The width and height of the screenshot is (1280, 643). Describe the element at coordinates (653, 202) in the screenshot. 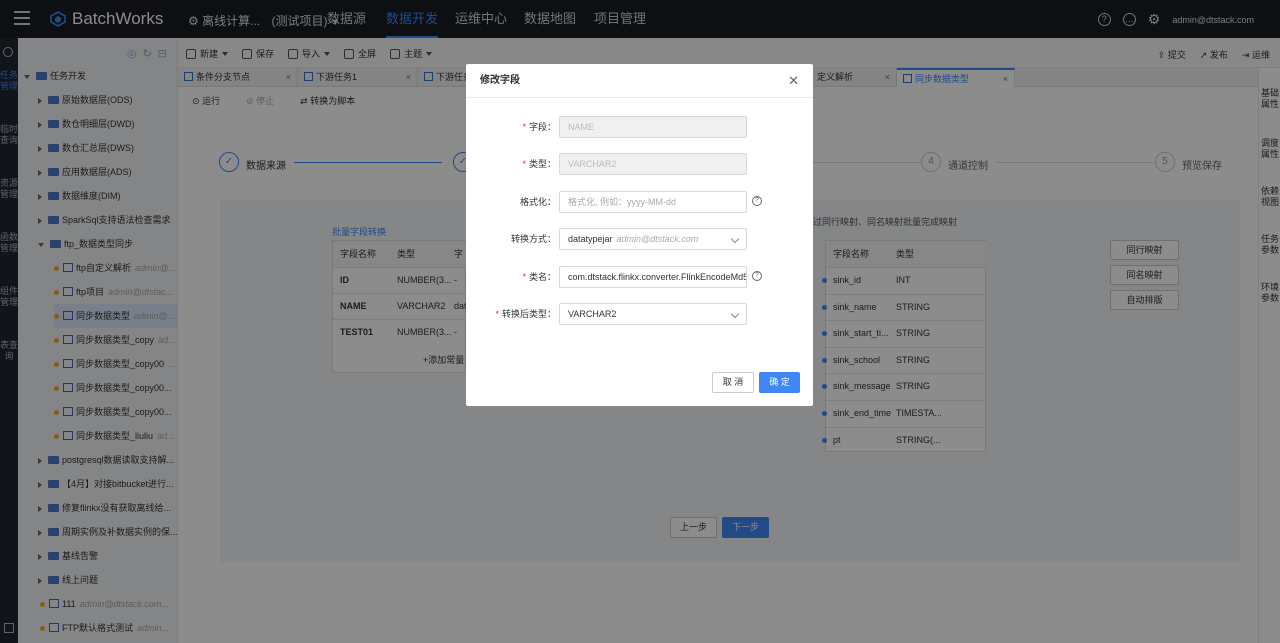

I see `format-input: 格式化, 例如：yyyy-MM-dd` at that location.